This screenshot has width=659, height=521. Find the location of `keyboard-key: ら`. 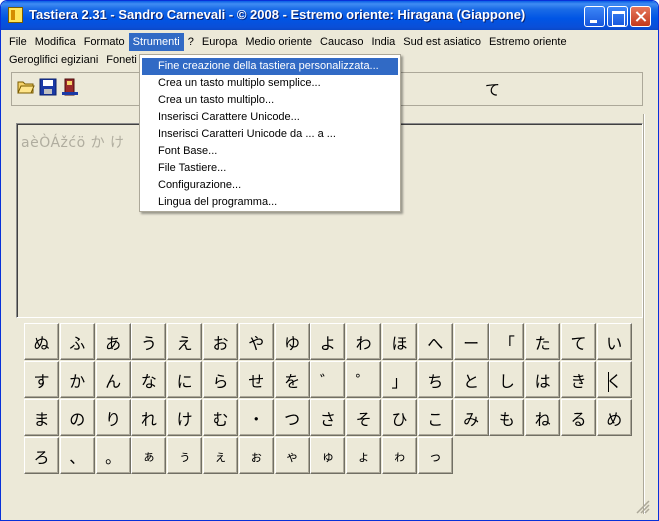

keyboard-key: ら is located at coordinates (220, 379).